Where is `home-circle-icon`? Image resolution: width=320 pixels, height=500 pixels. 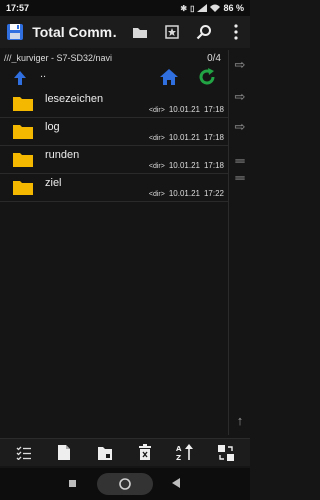
home-circle-icon is located at coordinates (125, 484).